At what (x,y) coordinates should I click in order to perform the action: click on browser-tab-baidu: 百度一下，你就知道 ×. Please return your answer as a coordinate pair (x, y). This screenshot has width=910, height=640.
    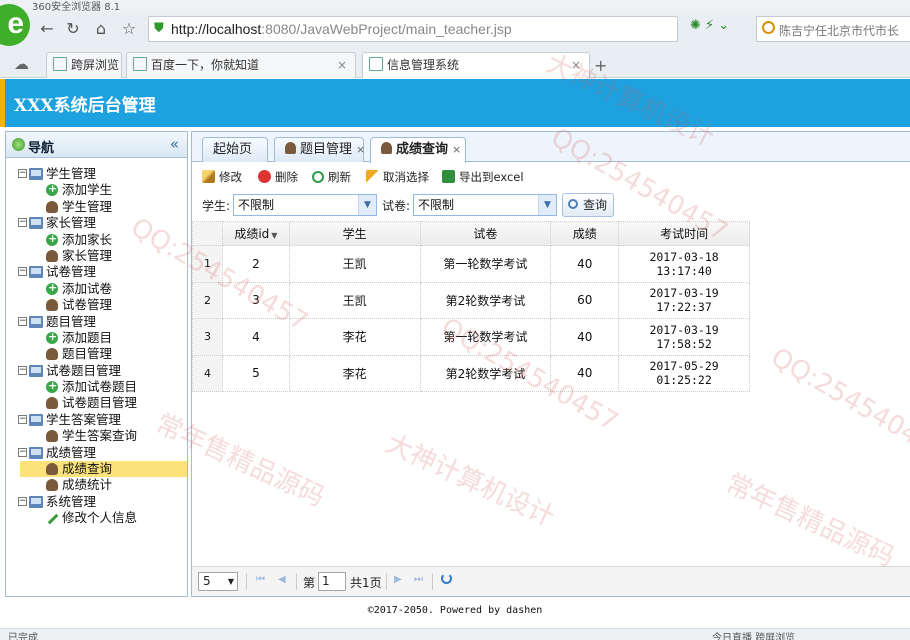
    Looking at the image, I should click on (241, 65).